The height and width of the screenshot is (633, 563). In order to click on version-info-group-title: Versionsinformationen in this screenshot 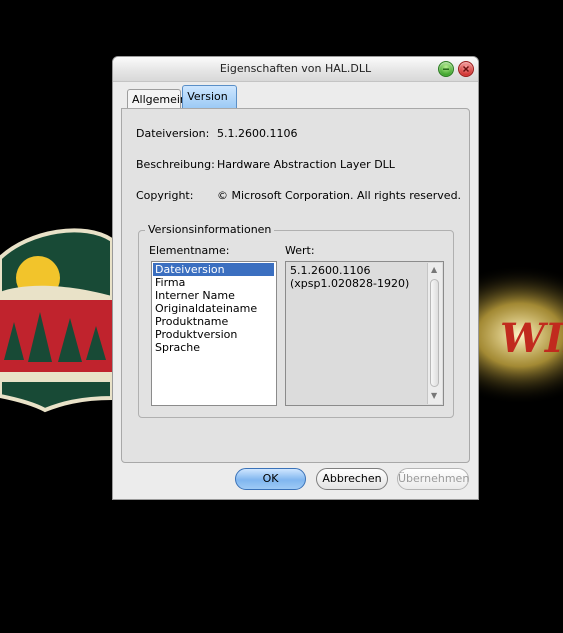, I will do `click(210, 229)`.